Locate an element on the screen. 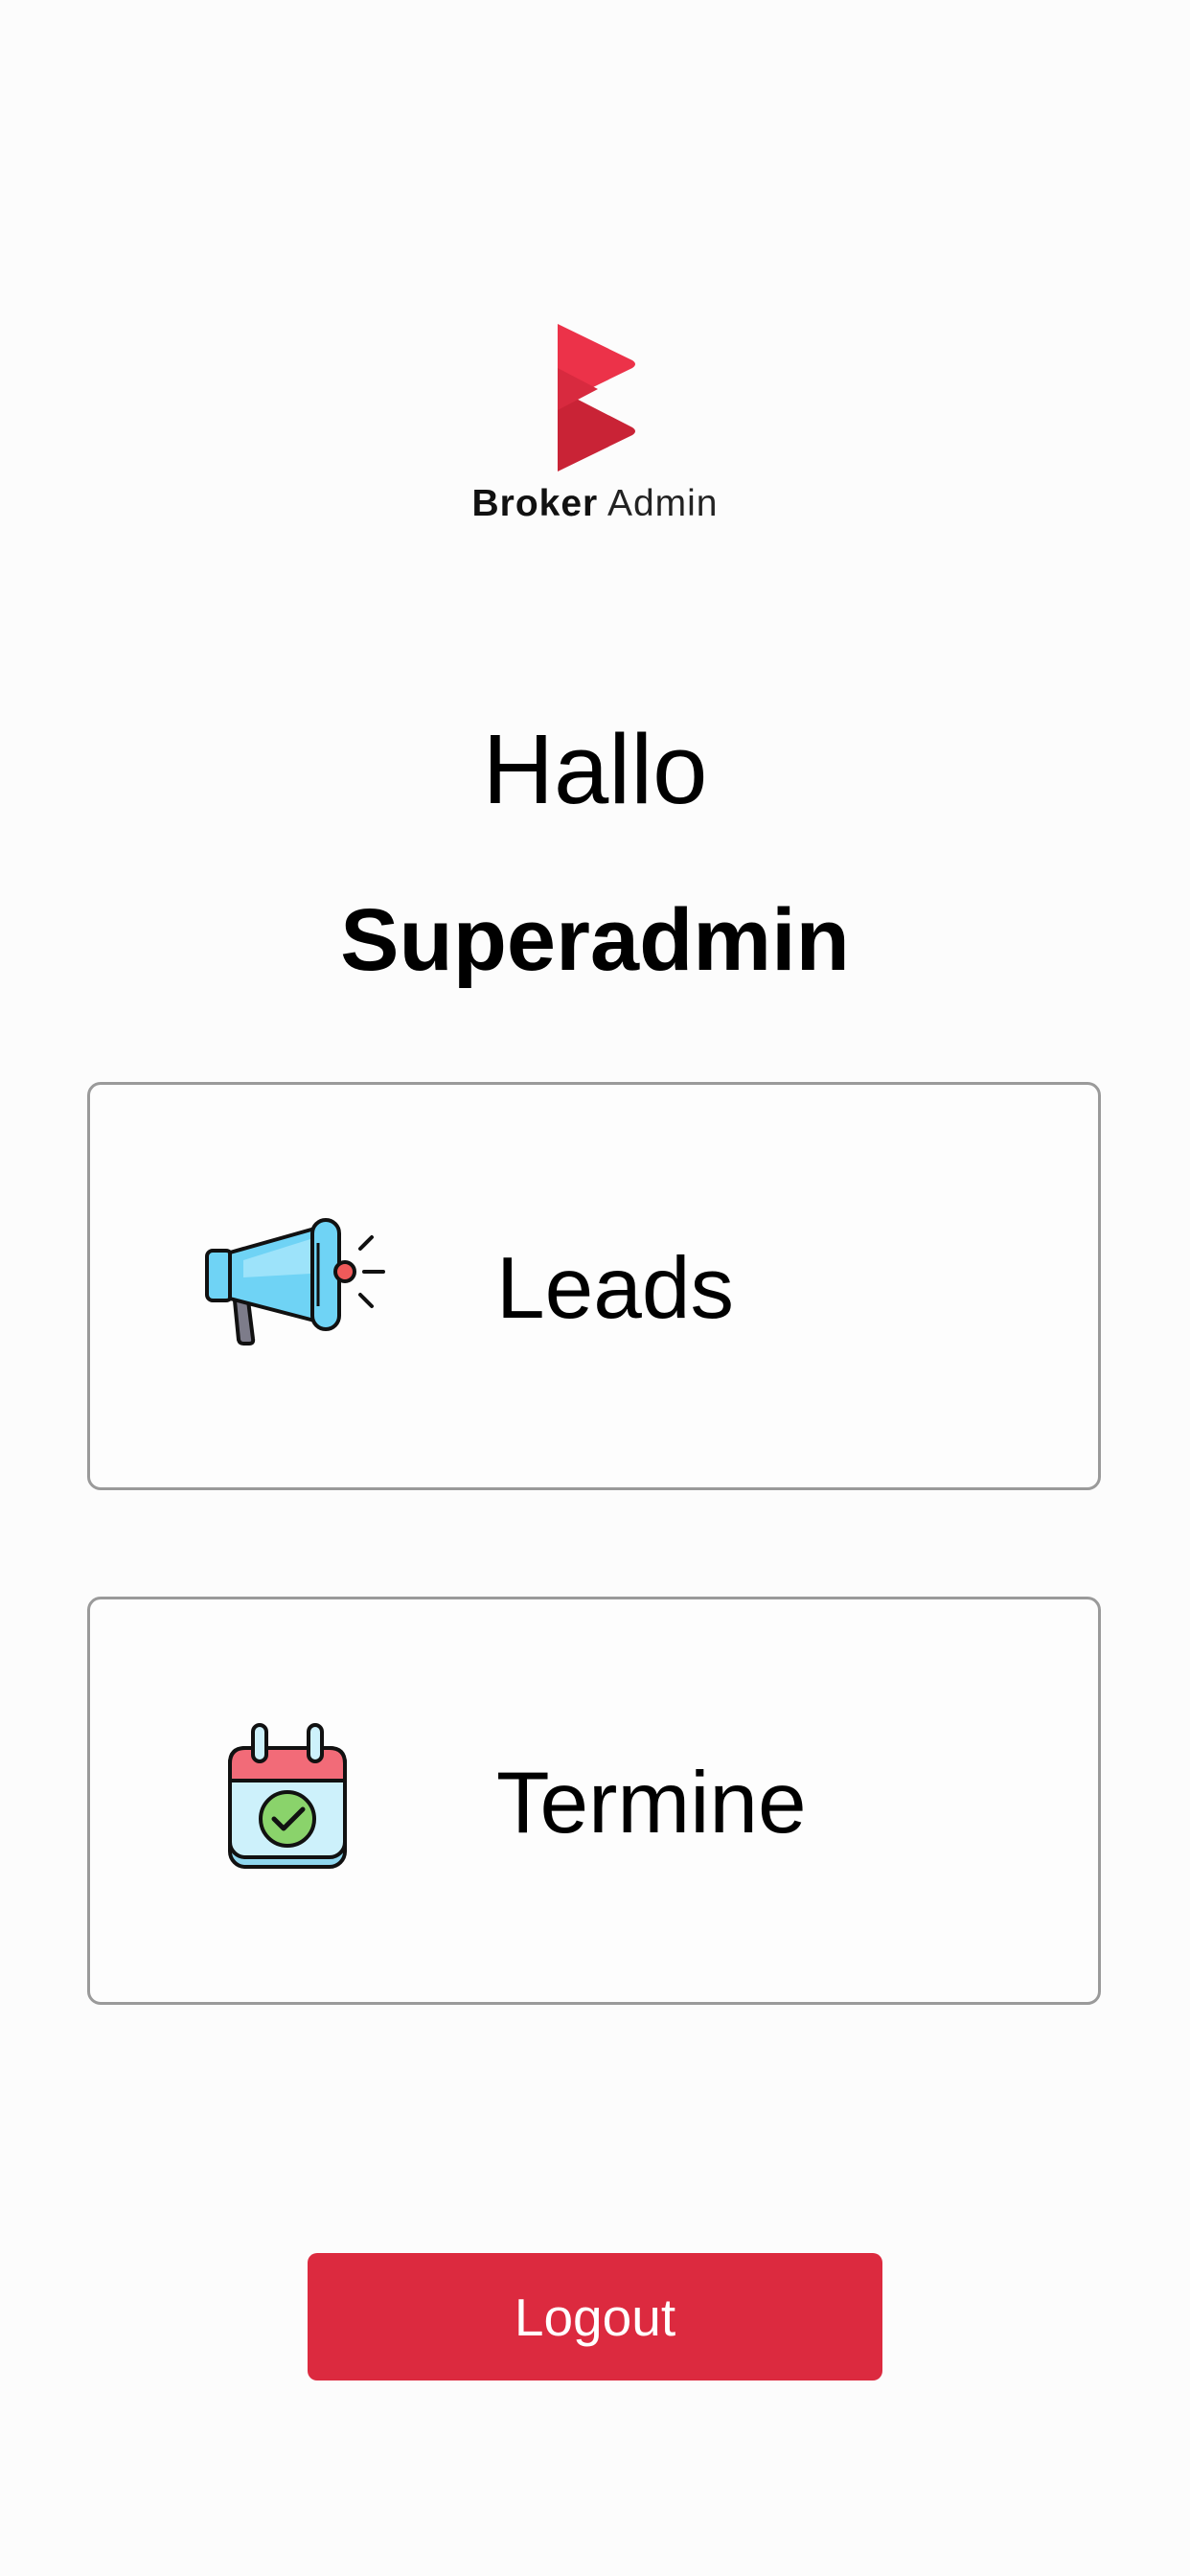  broker-admin-logo-icon is located at coordinates (596, 398).